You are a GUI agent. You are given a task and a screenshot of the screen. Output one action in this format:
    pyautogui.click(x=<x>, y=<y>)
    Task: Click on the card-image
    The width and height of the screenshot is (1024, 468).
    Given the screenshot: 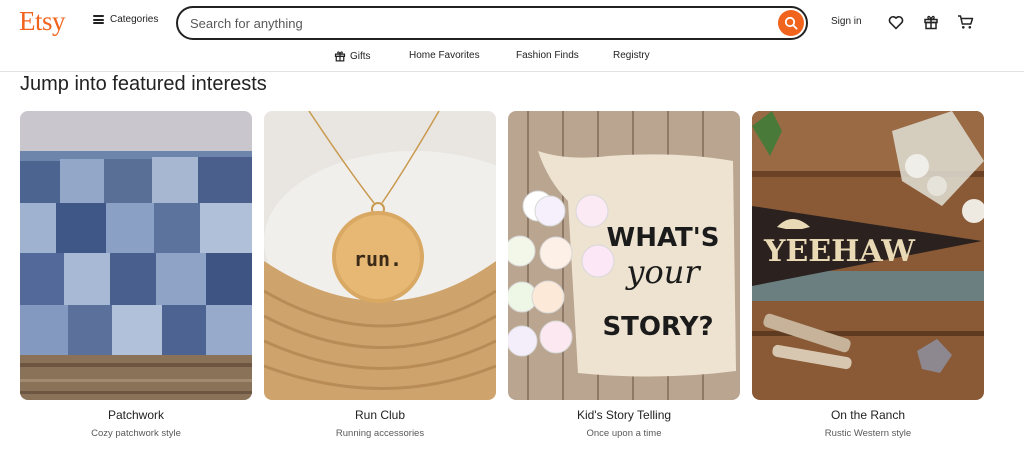 What is the action you would take?
    pyautogui.click(x=136, y=255)
    